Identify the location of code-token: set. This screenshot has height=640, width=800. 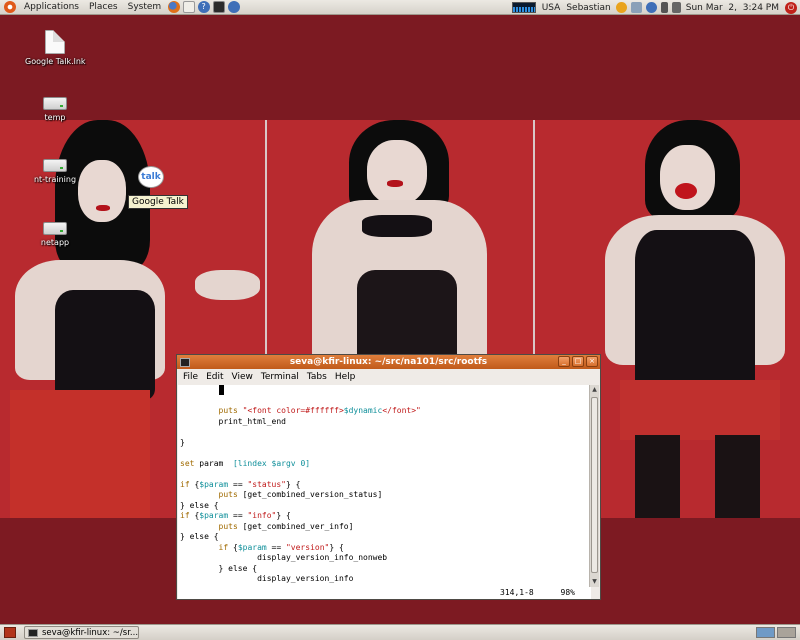
(187, 463).